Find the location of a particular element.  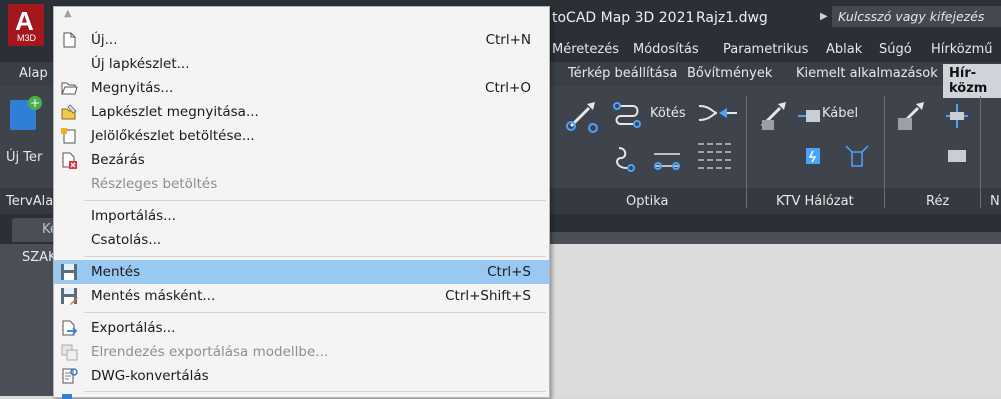

menu-item-label: DWG-konvertálás is located at coordinates (150, 376).